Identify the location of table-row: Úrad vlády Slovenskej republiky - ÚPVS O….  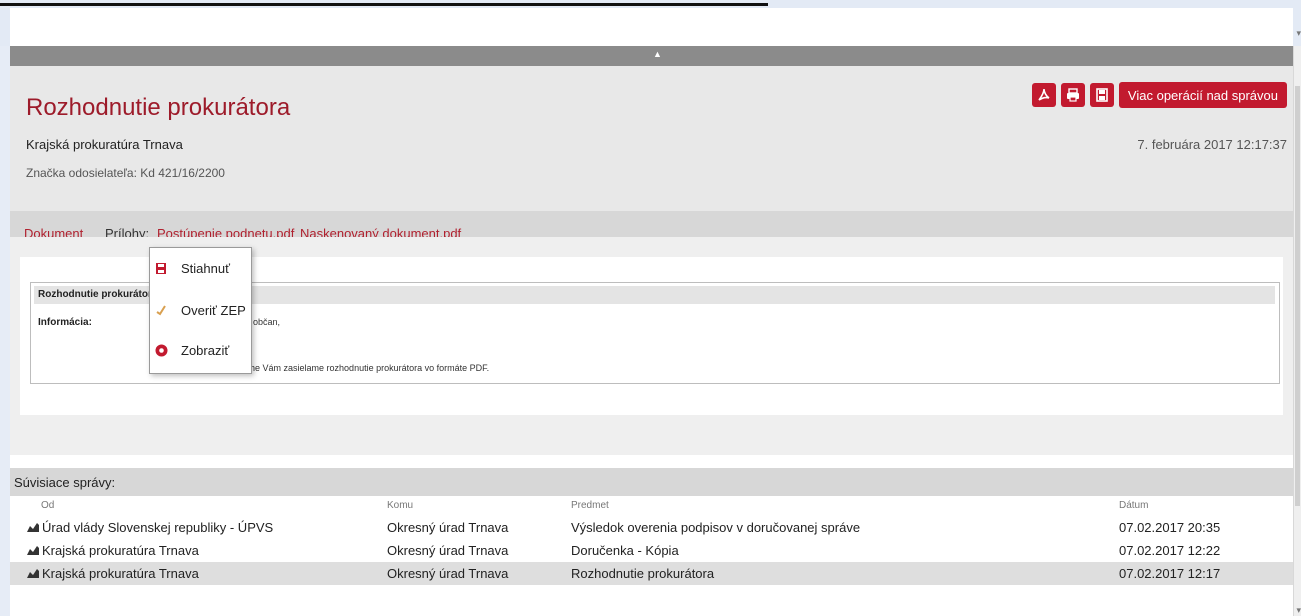
(651, 527).